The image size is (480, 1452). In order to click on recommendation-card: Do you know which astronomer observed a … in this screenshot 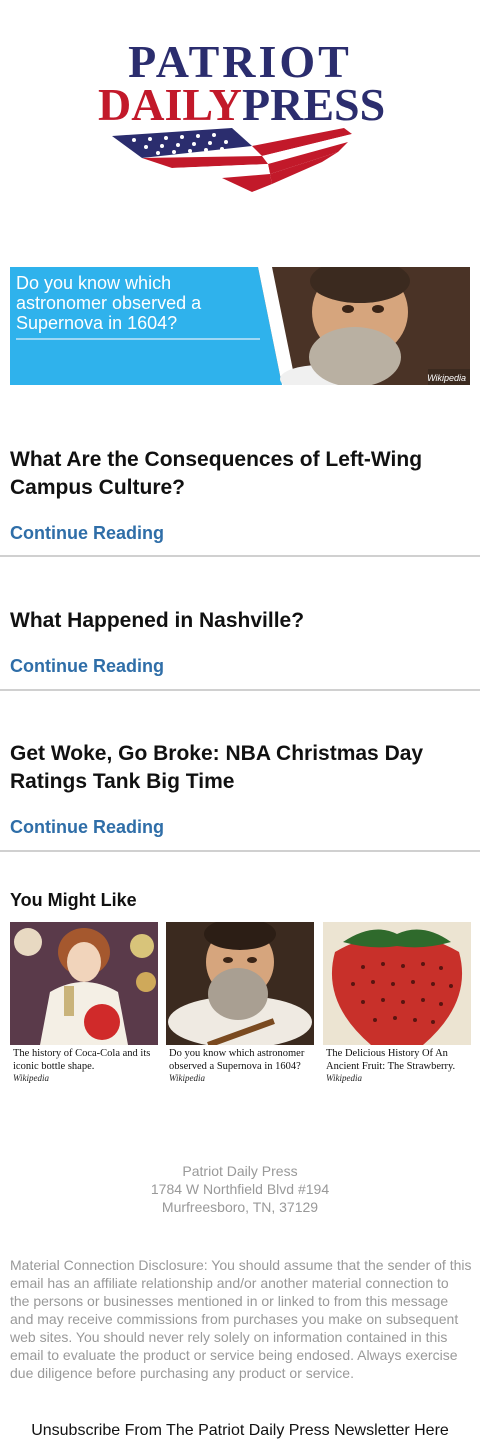, I will do `click(240, 1002)`.